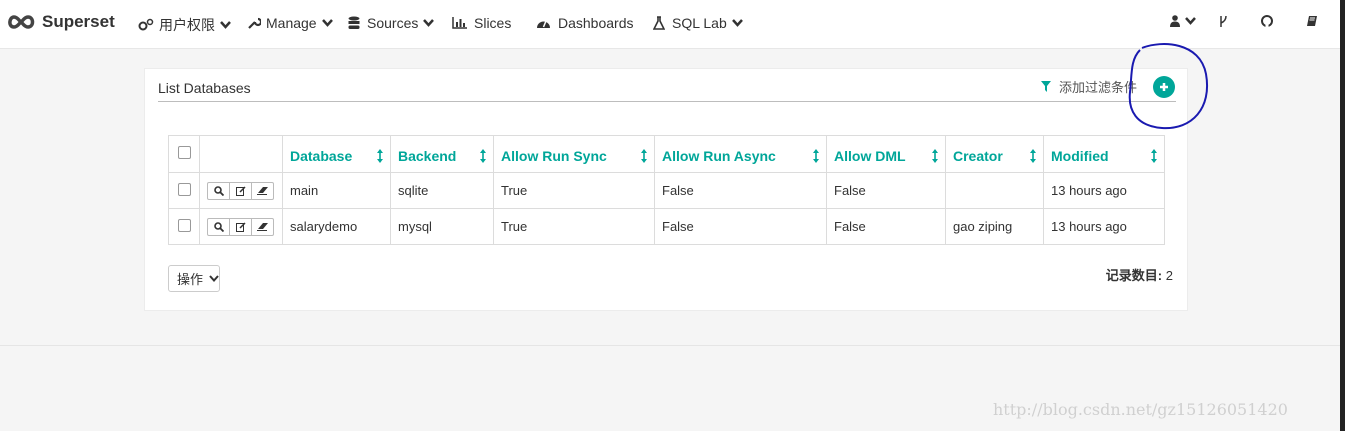 Image resolution: width=1345 pixels, height=431 pixels. Describe the element at coordinates (427, 156) in the screenshot. I see `column-header-label: Backend` at that location.